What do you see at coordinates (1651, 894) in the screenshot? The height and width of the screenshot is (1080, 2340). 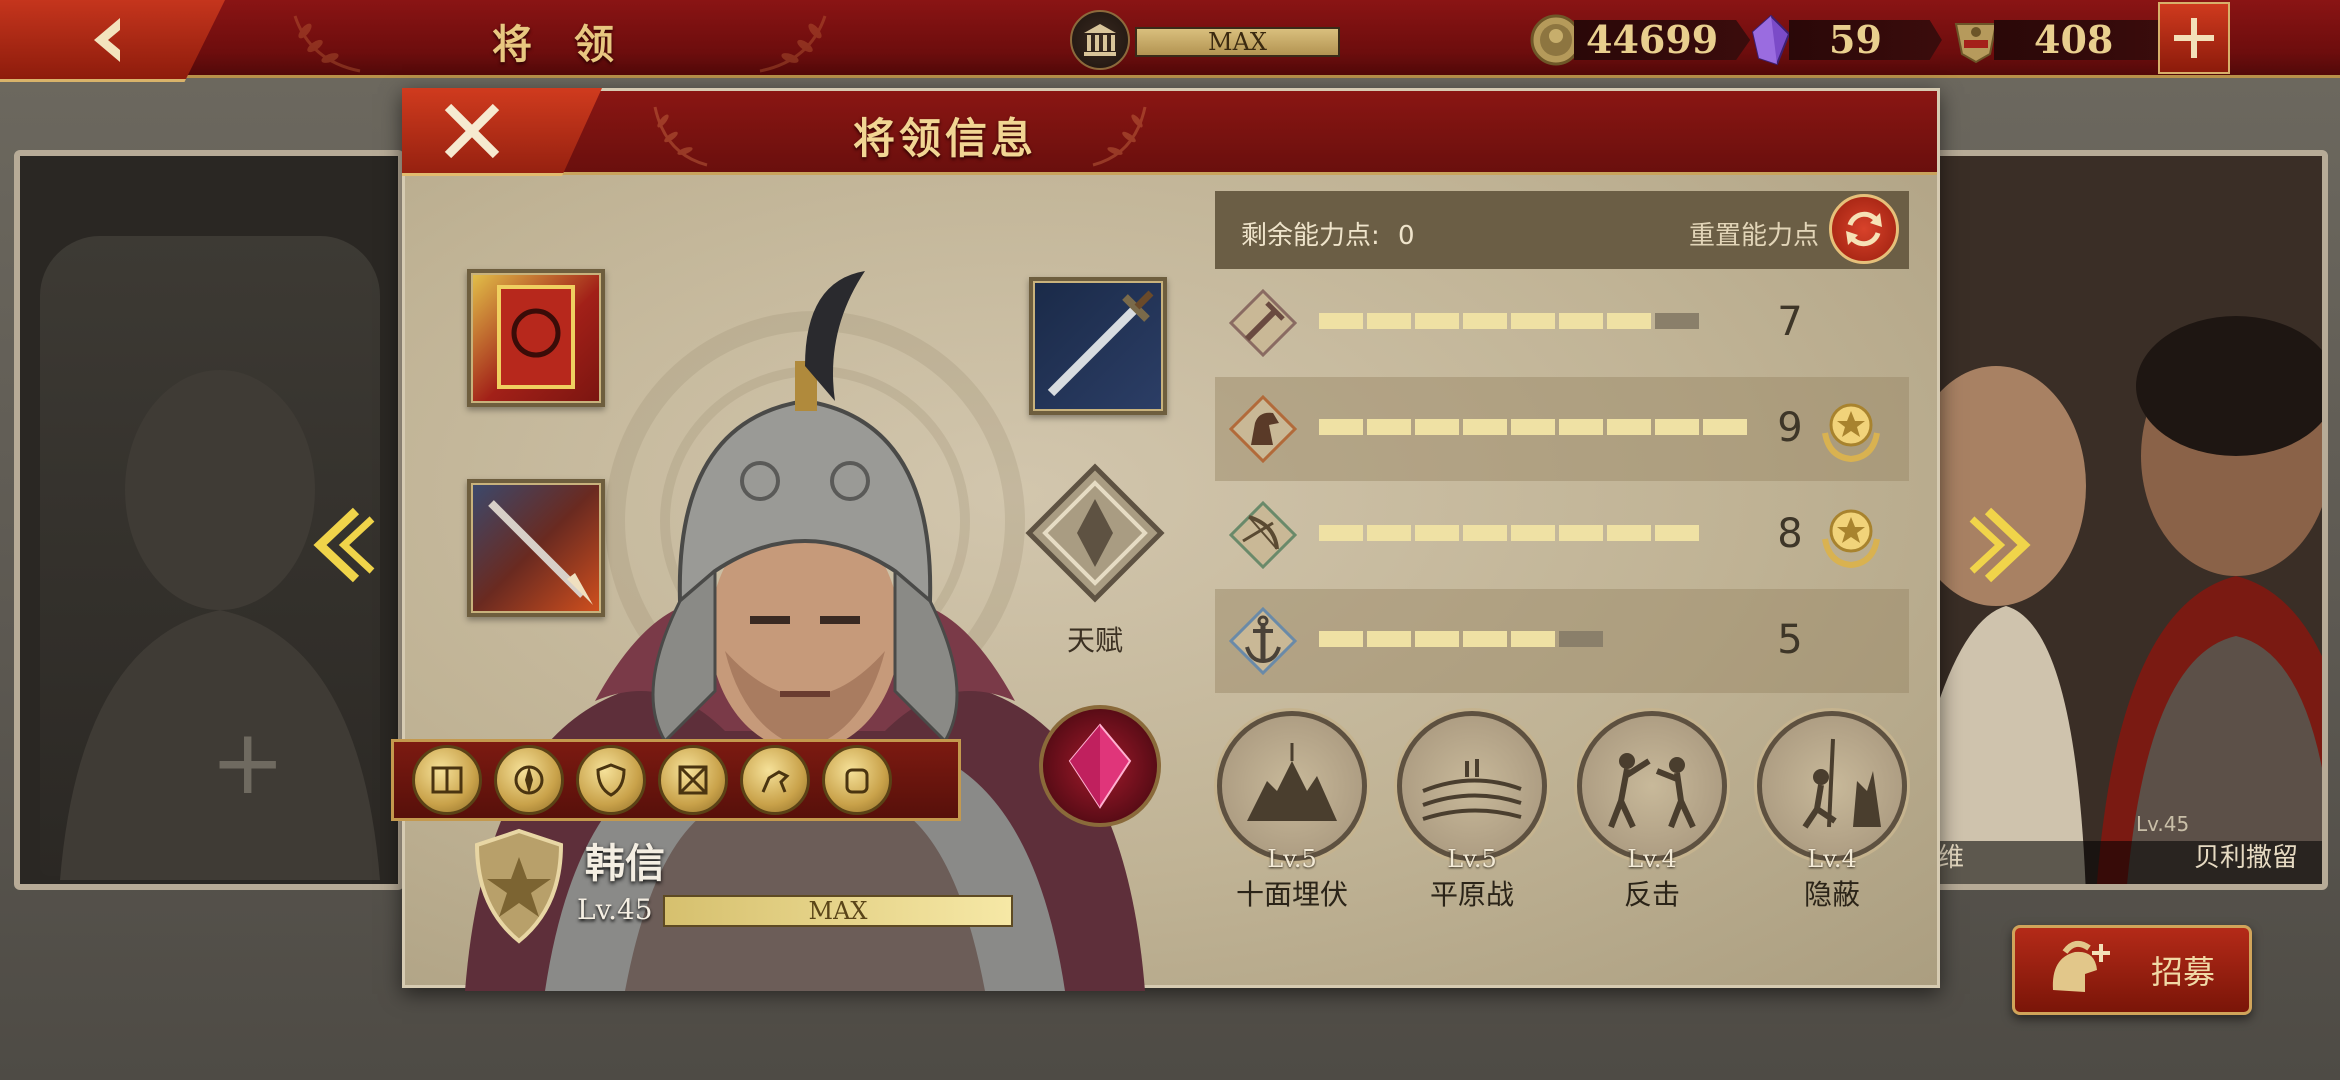 I see `skill-name: 反击` at bounding box center [1651, 894].